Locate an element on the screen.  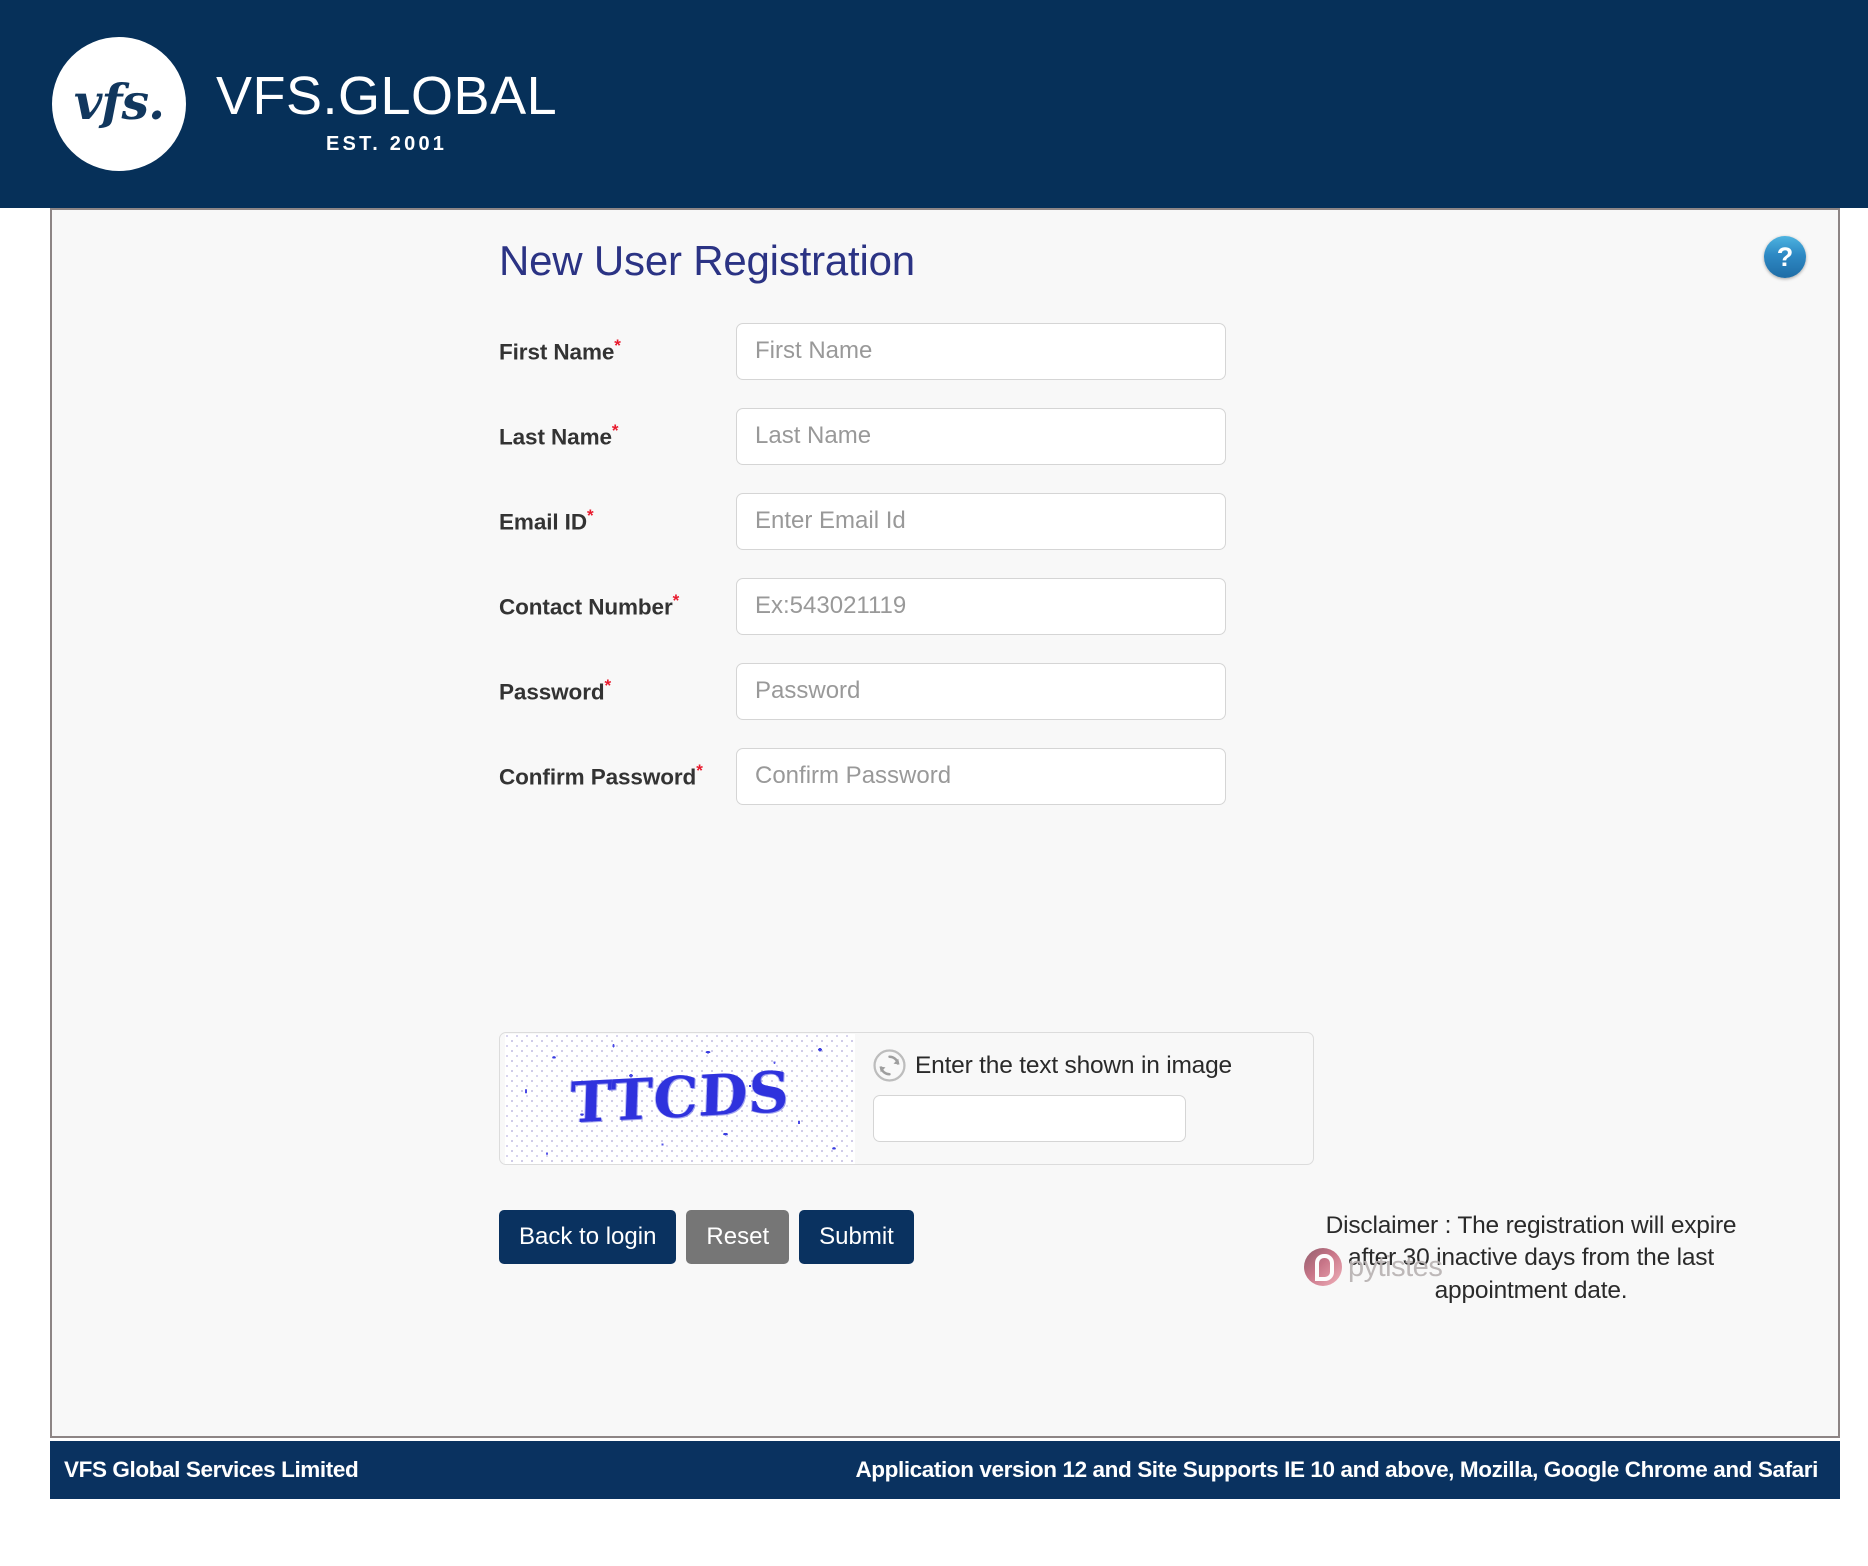
captcha-challenge-text: TTCDS is located at coordinates (680, 1097).